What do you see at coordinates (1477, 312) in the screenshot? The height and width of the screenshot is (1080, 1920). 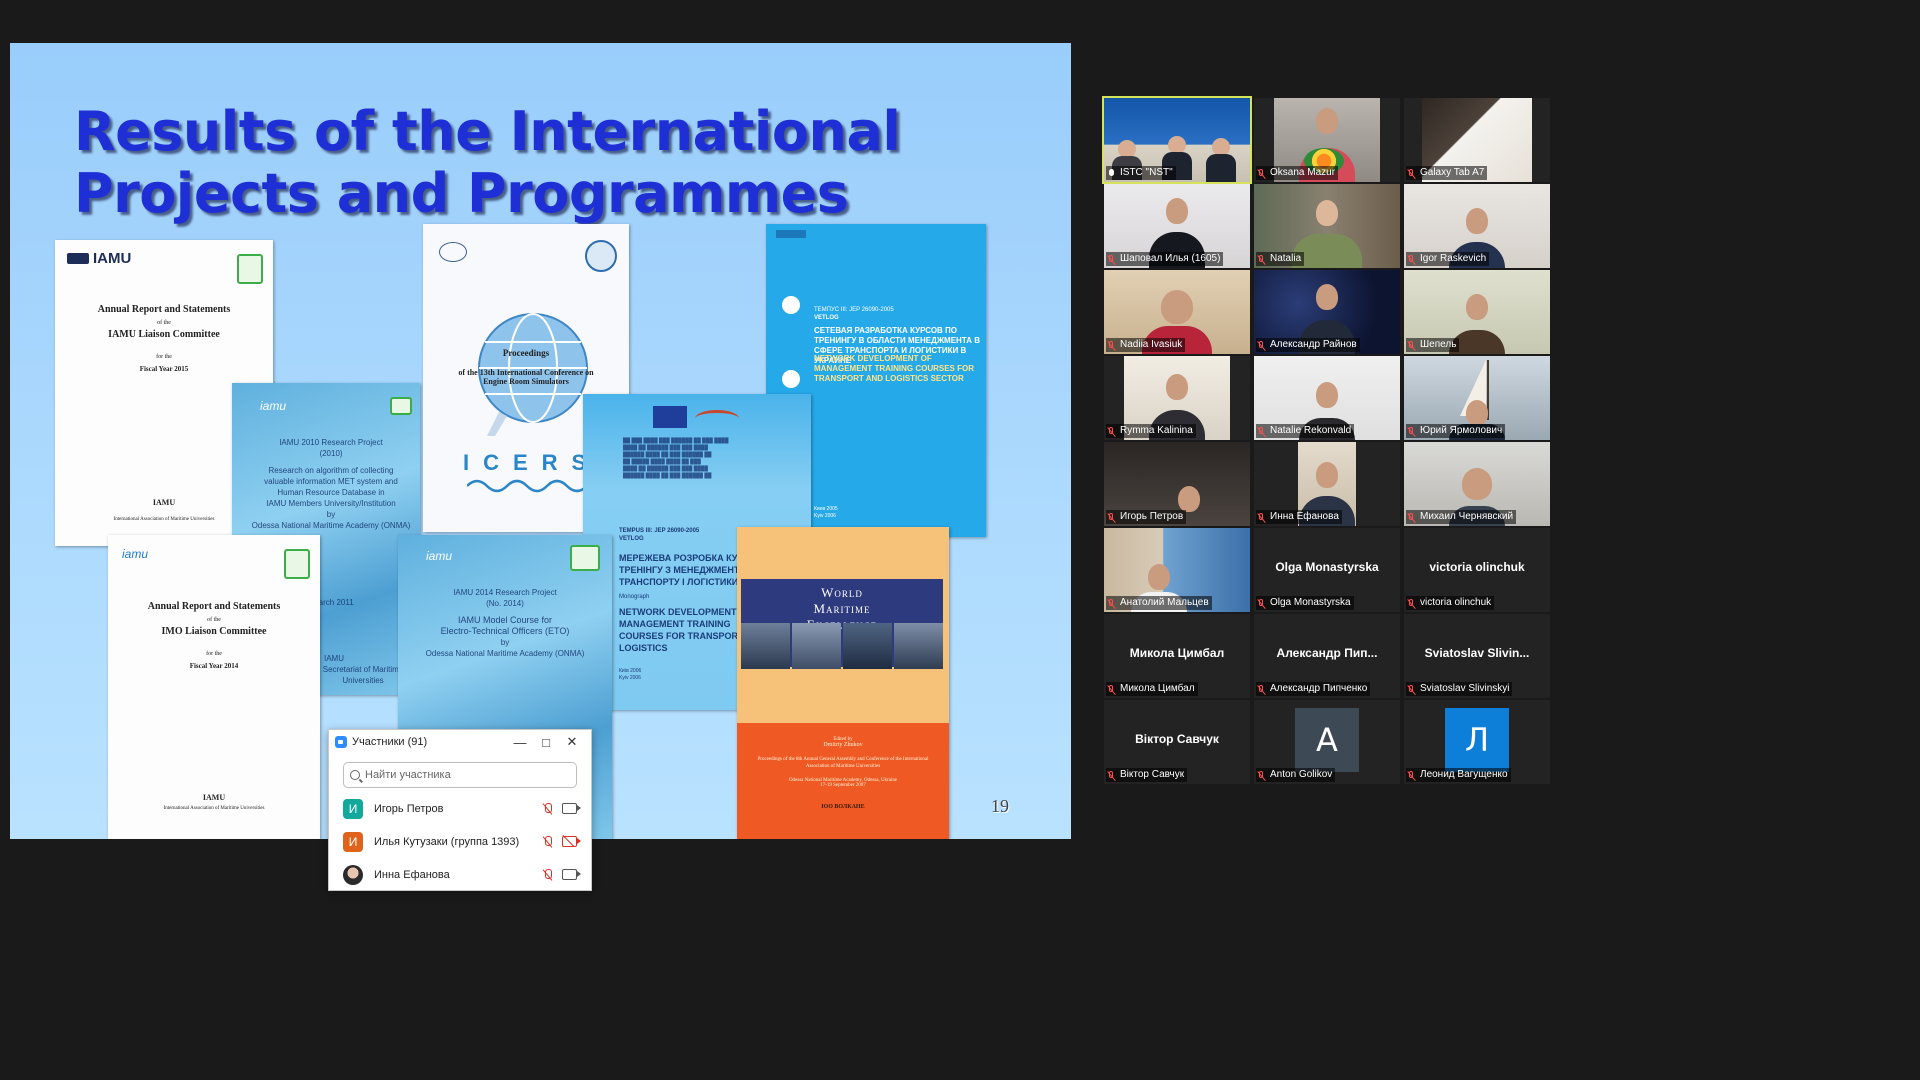 I see `video-tile: Шепель` at bounding box center [1477, 312].